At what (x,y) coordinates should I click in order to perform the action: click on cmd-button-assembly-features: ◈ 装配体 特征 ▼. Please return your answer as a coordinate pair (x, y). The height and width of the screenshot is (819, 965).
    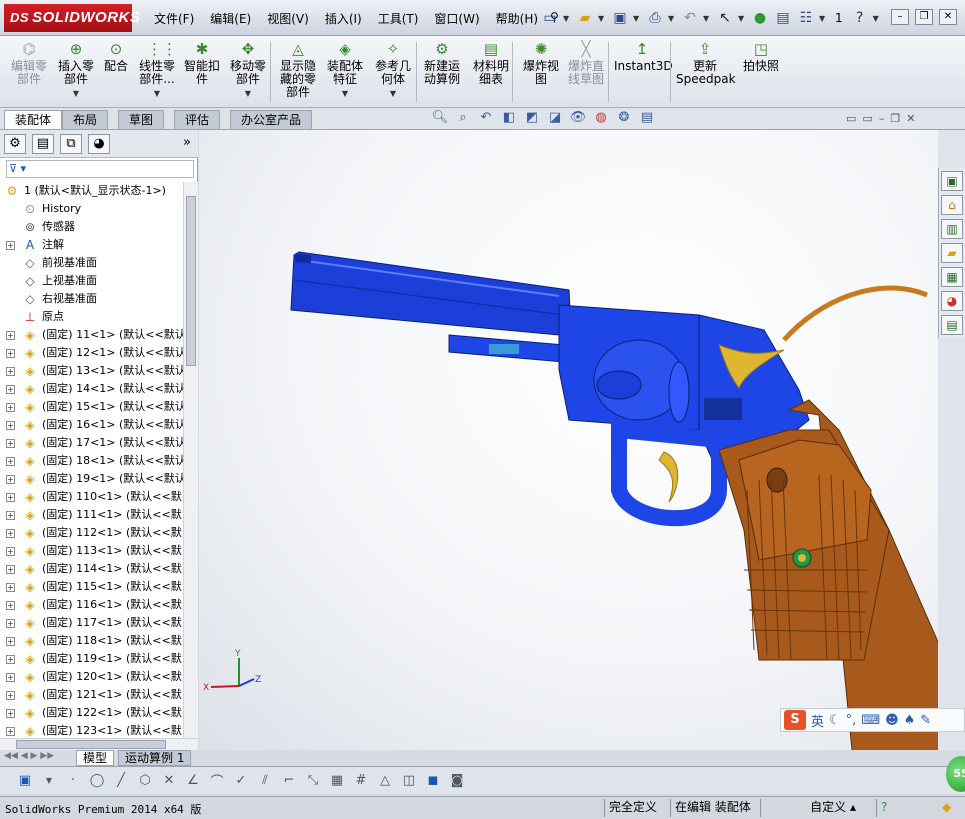
    Looking at the image, I should click on (345, 70).